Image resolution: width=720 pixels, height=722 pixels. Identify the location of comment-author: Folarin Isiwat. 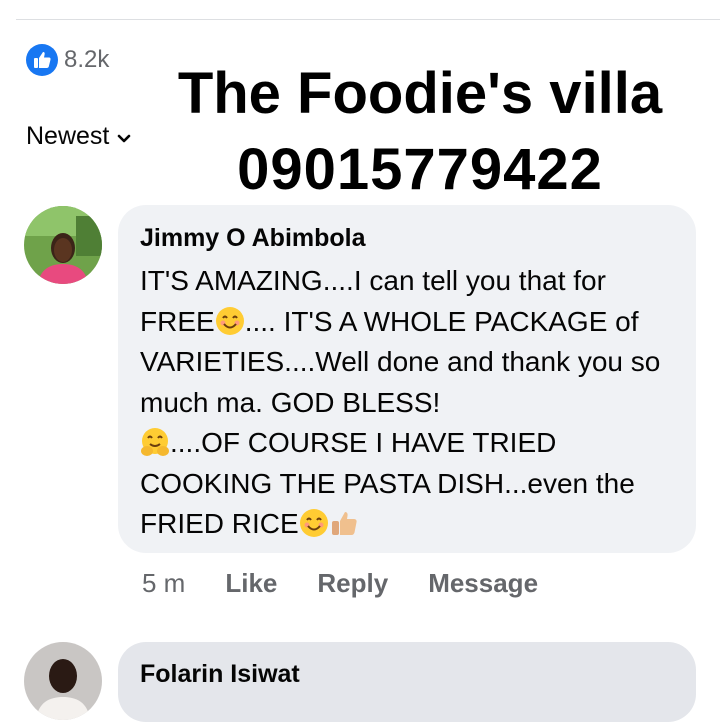
(220, 674).